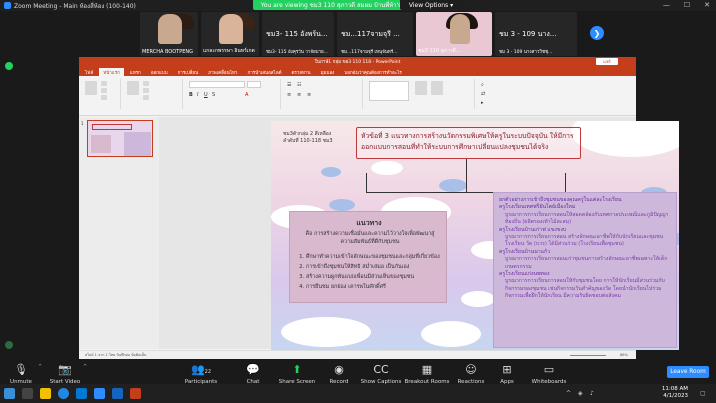  Describe the element at coordinates (104, 83) in the screenshot. I see `cut-icon` at that location.